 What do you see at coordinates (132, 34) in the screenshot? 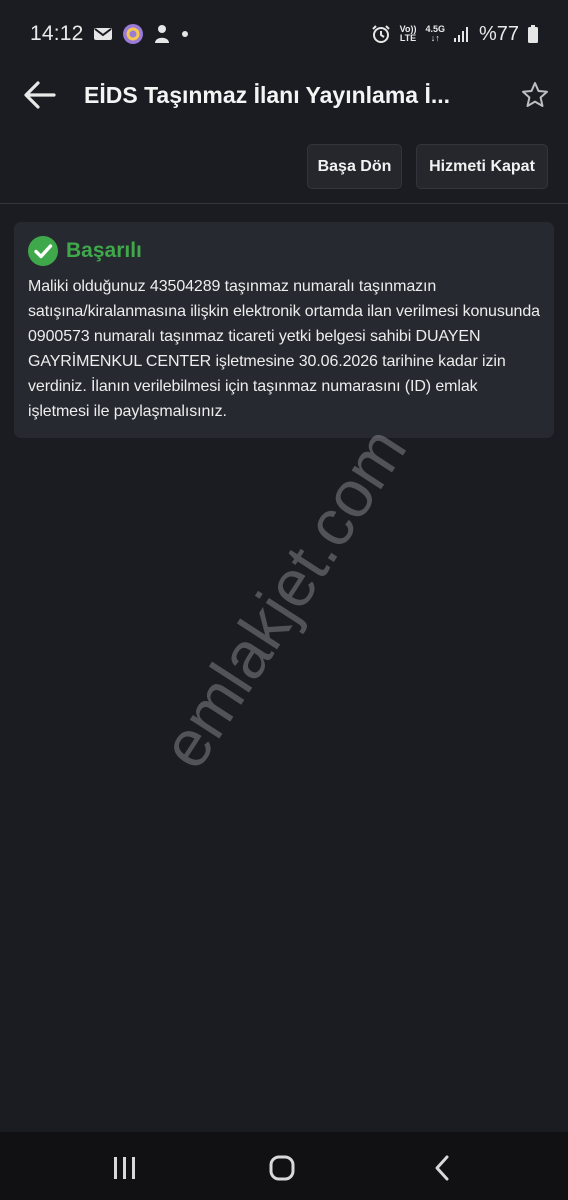
I see `app-notification-icon` at bounding box center [132, 34].